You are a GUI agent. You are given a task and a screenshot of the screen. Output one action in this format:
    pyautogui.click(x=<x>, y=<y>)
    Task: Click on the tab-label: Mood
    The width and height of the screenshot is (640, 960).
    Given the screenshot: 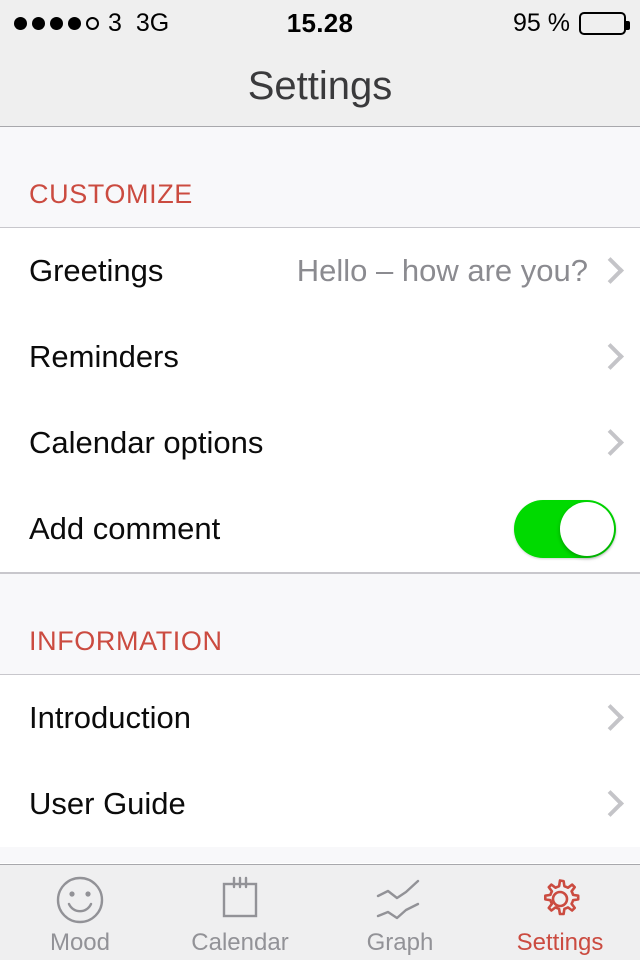 What is the action you would take?
    pyautogui.click(x=80, y=942)
    